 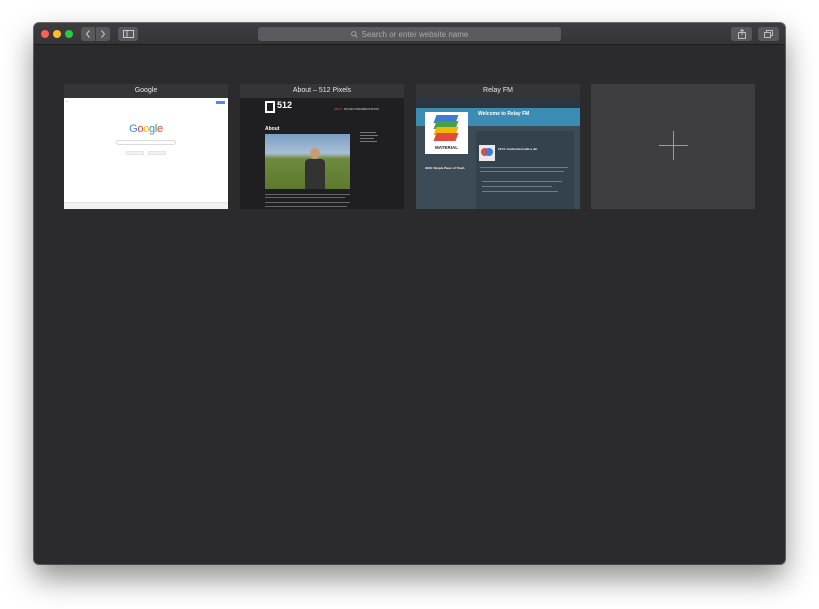 What do you see at coordinates (272, 129) in the screenshot?
I see `preview-heading: About` at bounding box center [272, 129].